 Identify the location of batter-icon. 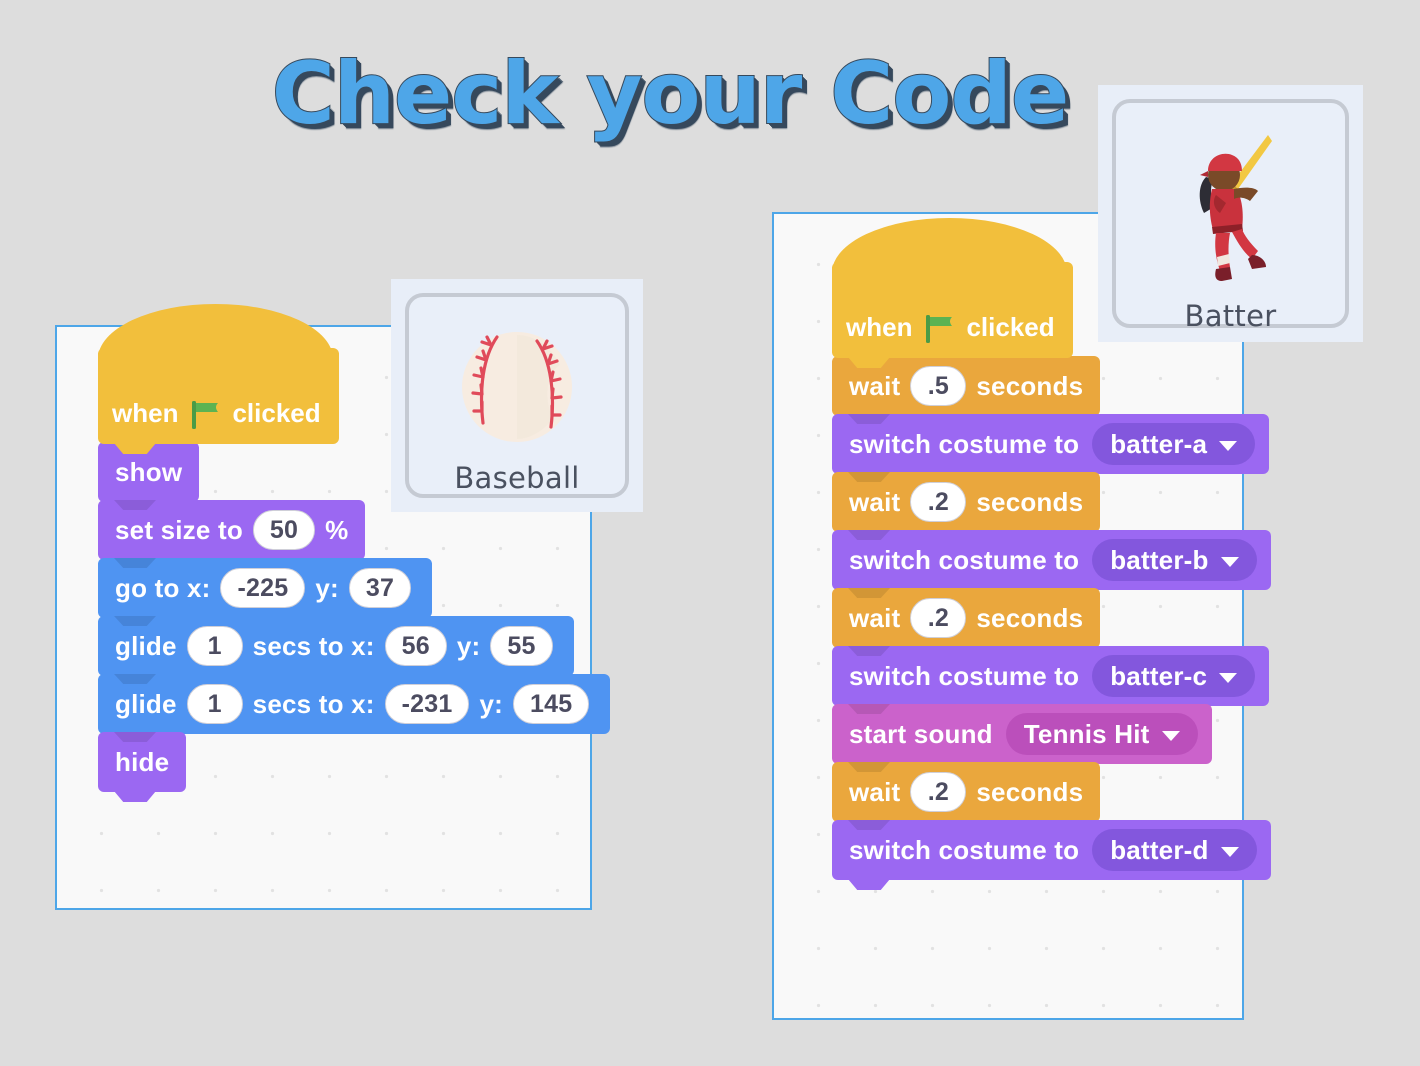
(1231, 209).